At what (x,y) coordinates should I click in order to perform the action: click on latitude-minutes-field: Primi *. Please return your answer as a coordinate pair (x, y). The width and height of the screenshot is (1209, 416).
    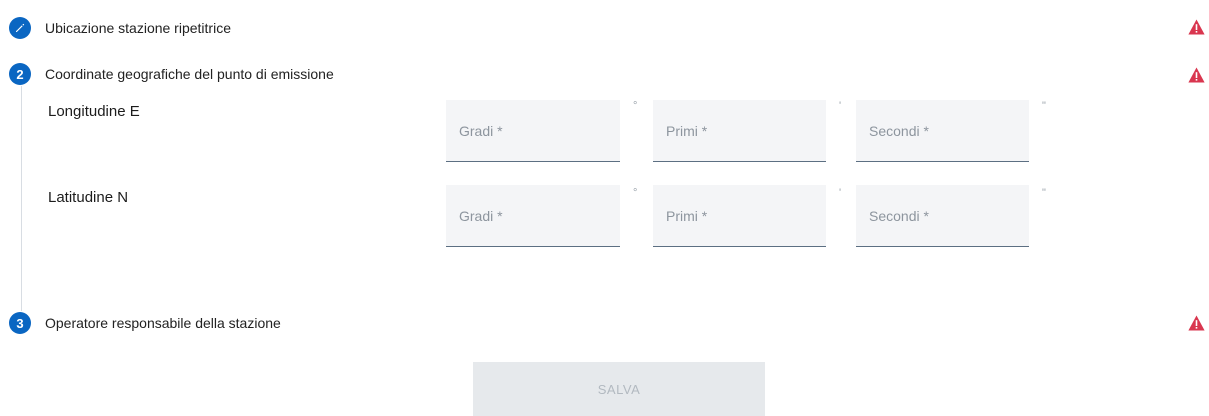
    Looking at the image, I should click on (739, 216).